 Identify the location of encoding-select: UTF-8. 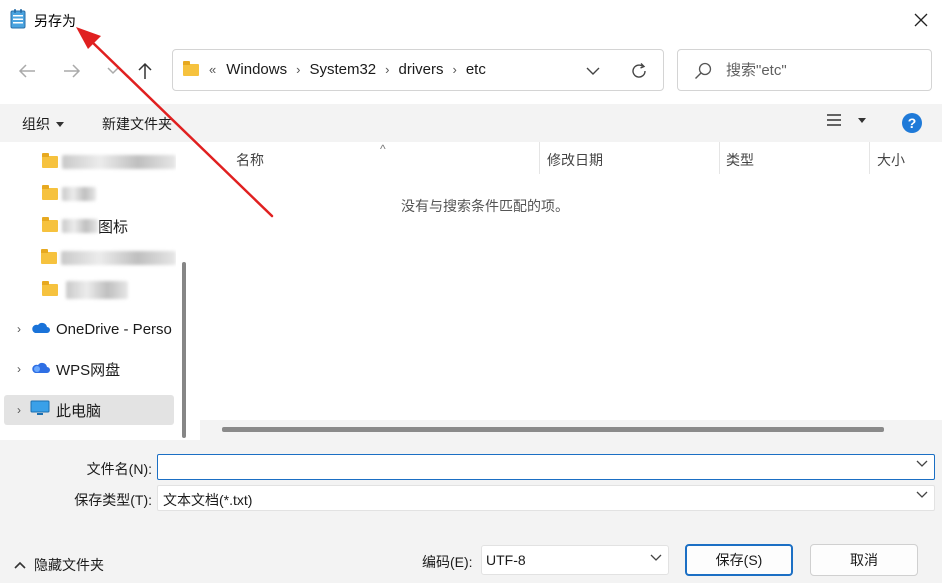
(575, 560).